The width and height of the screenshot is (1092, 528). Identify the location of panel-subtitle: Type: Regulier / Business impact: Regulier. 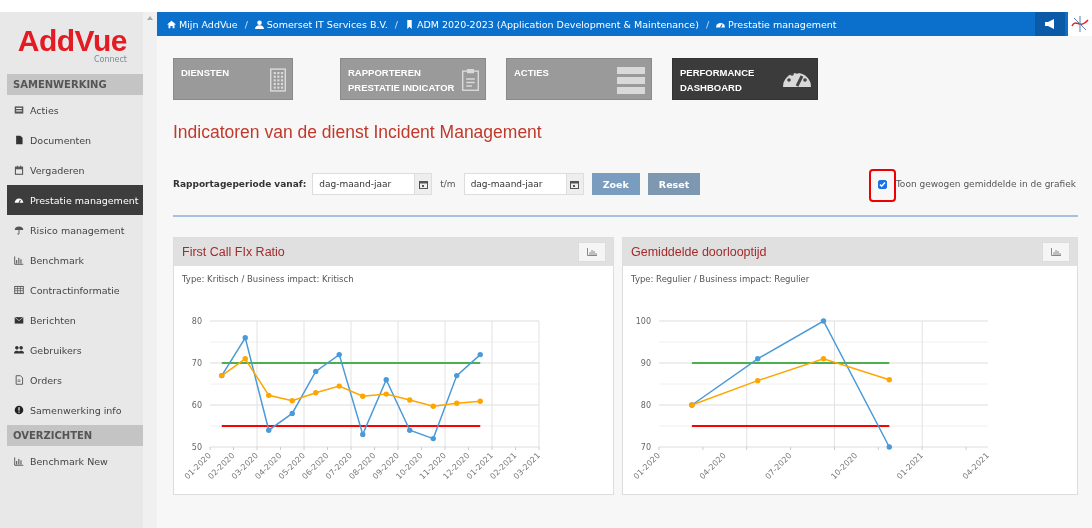
(720, 278).